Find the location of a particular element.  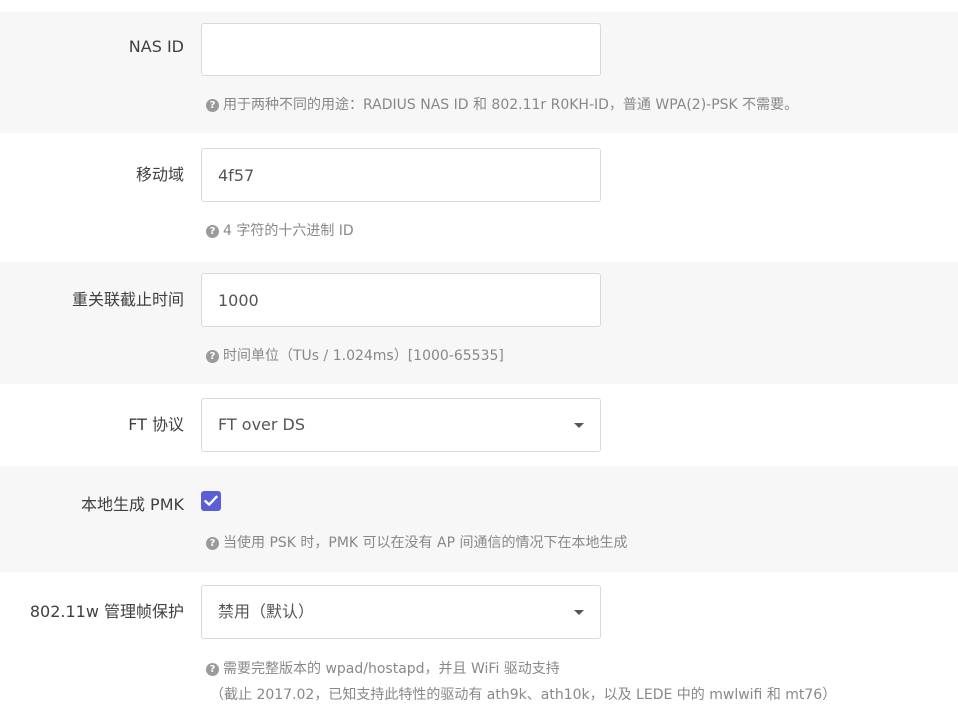

checkmark-icon is located at coordinates (211, 500).